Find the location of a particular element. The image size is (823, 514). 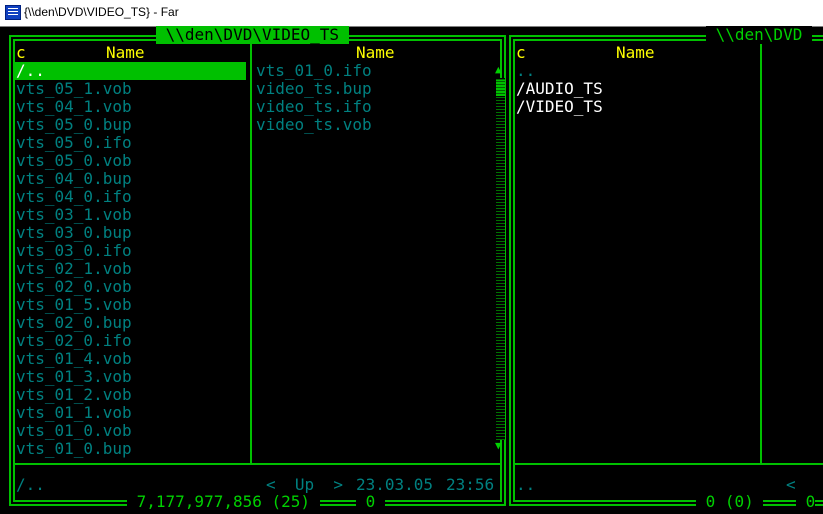

list-item: vts_02_1.vob is located at coordinates (74, 269).